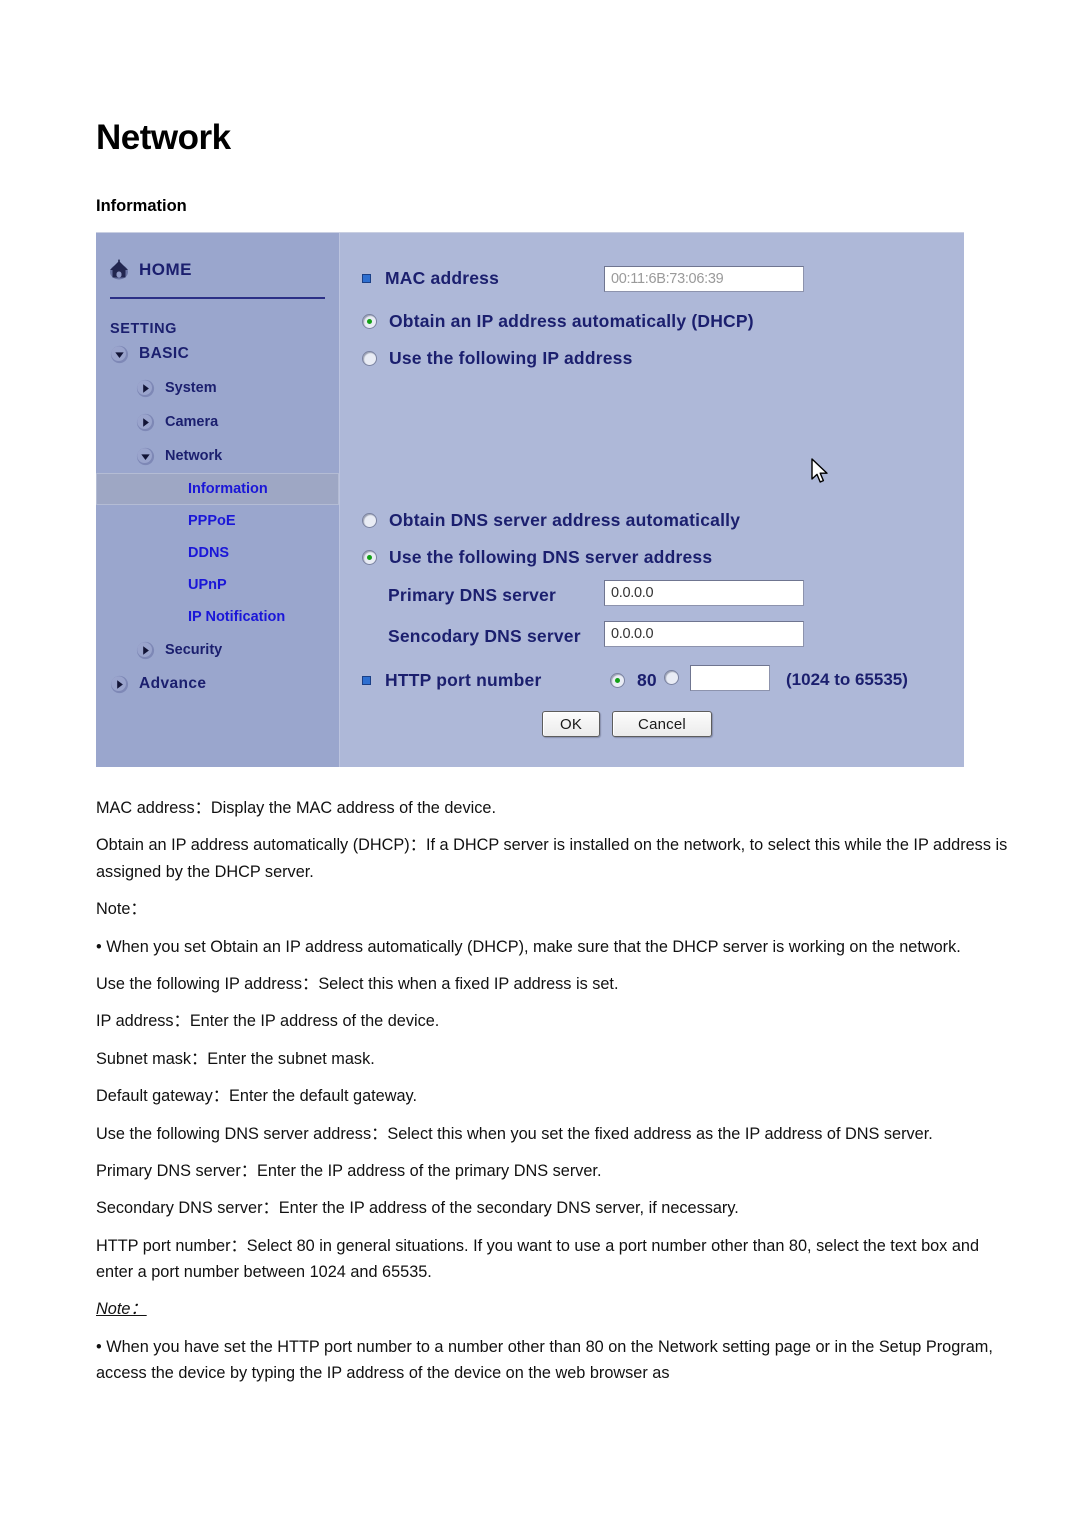 The height and width of the screenshot is (1527, 1080). What do you see at coordinates (163, 137) in the screenshot?
I see `page-title: Network` at bounding box center [163, 137].